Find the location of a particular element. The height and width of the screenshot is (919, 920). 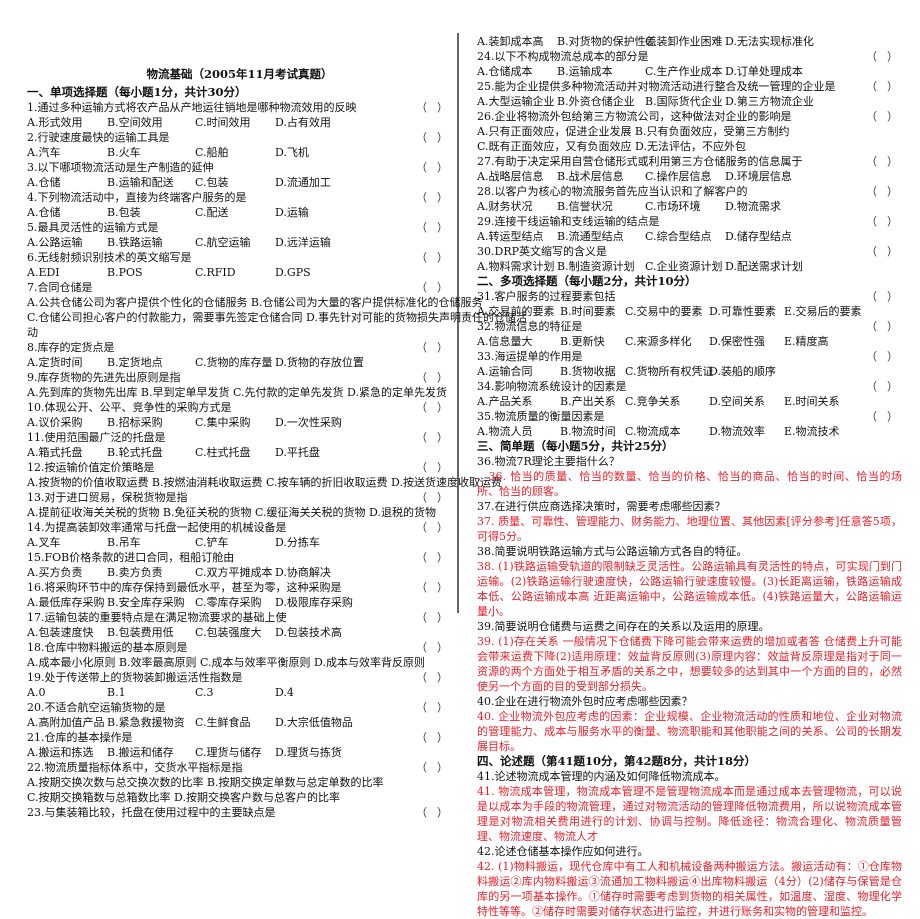

option-a: A.包装速度快 is located at coordinates (60, 632).